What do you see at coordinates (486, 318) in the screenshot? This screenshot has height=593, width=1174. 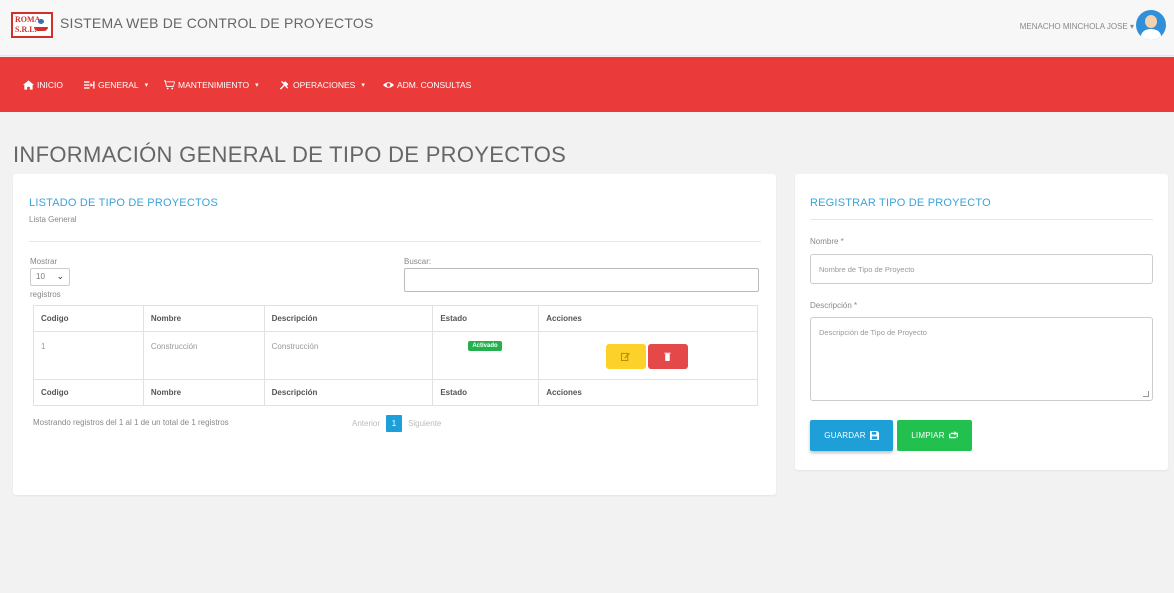 I see `col-estado: Estado` at bounding box center [486, 318].